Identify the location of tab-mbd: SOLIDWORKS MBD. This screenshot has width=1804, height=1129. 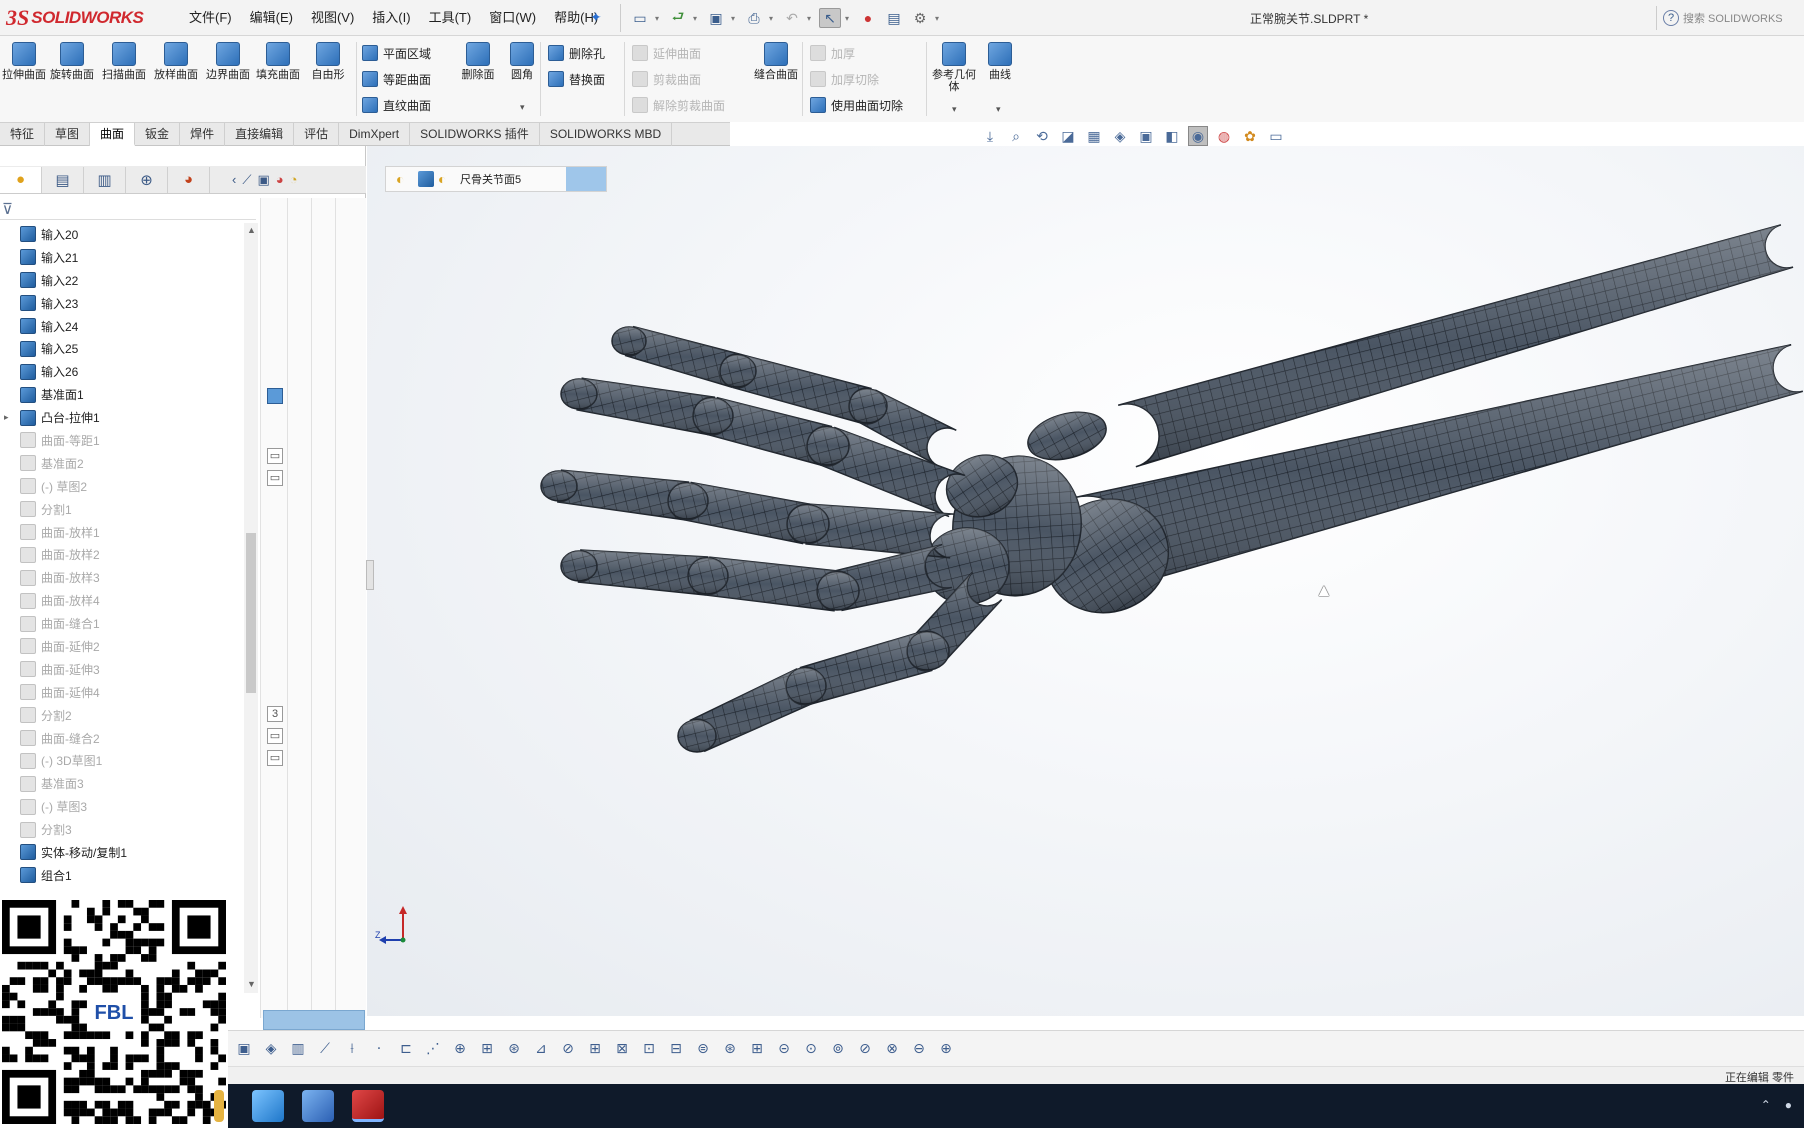
(606, 134).